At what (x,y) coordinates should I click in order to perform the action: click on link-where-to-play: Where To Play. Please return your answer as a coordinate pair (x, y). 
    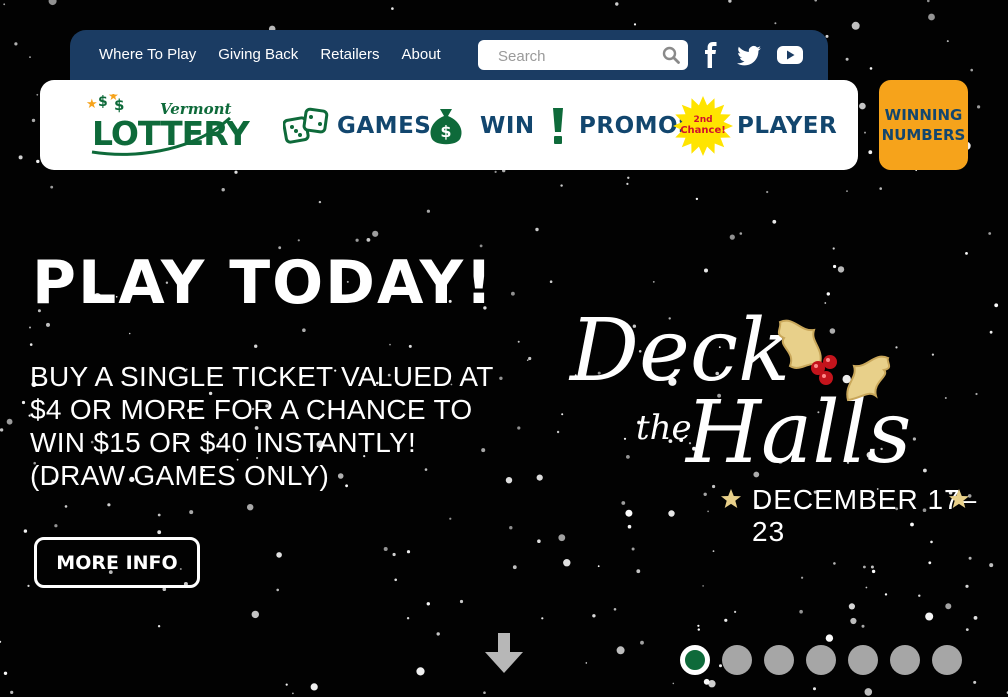
    Looking at the image, I should click on (147, 54).